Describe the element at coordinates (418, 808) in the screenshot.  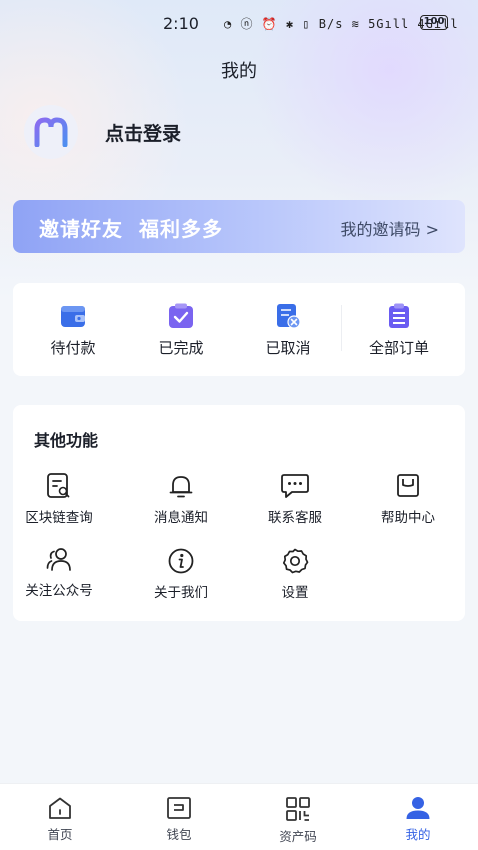
I see `user-icon` at that location.